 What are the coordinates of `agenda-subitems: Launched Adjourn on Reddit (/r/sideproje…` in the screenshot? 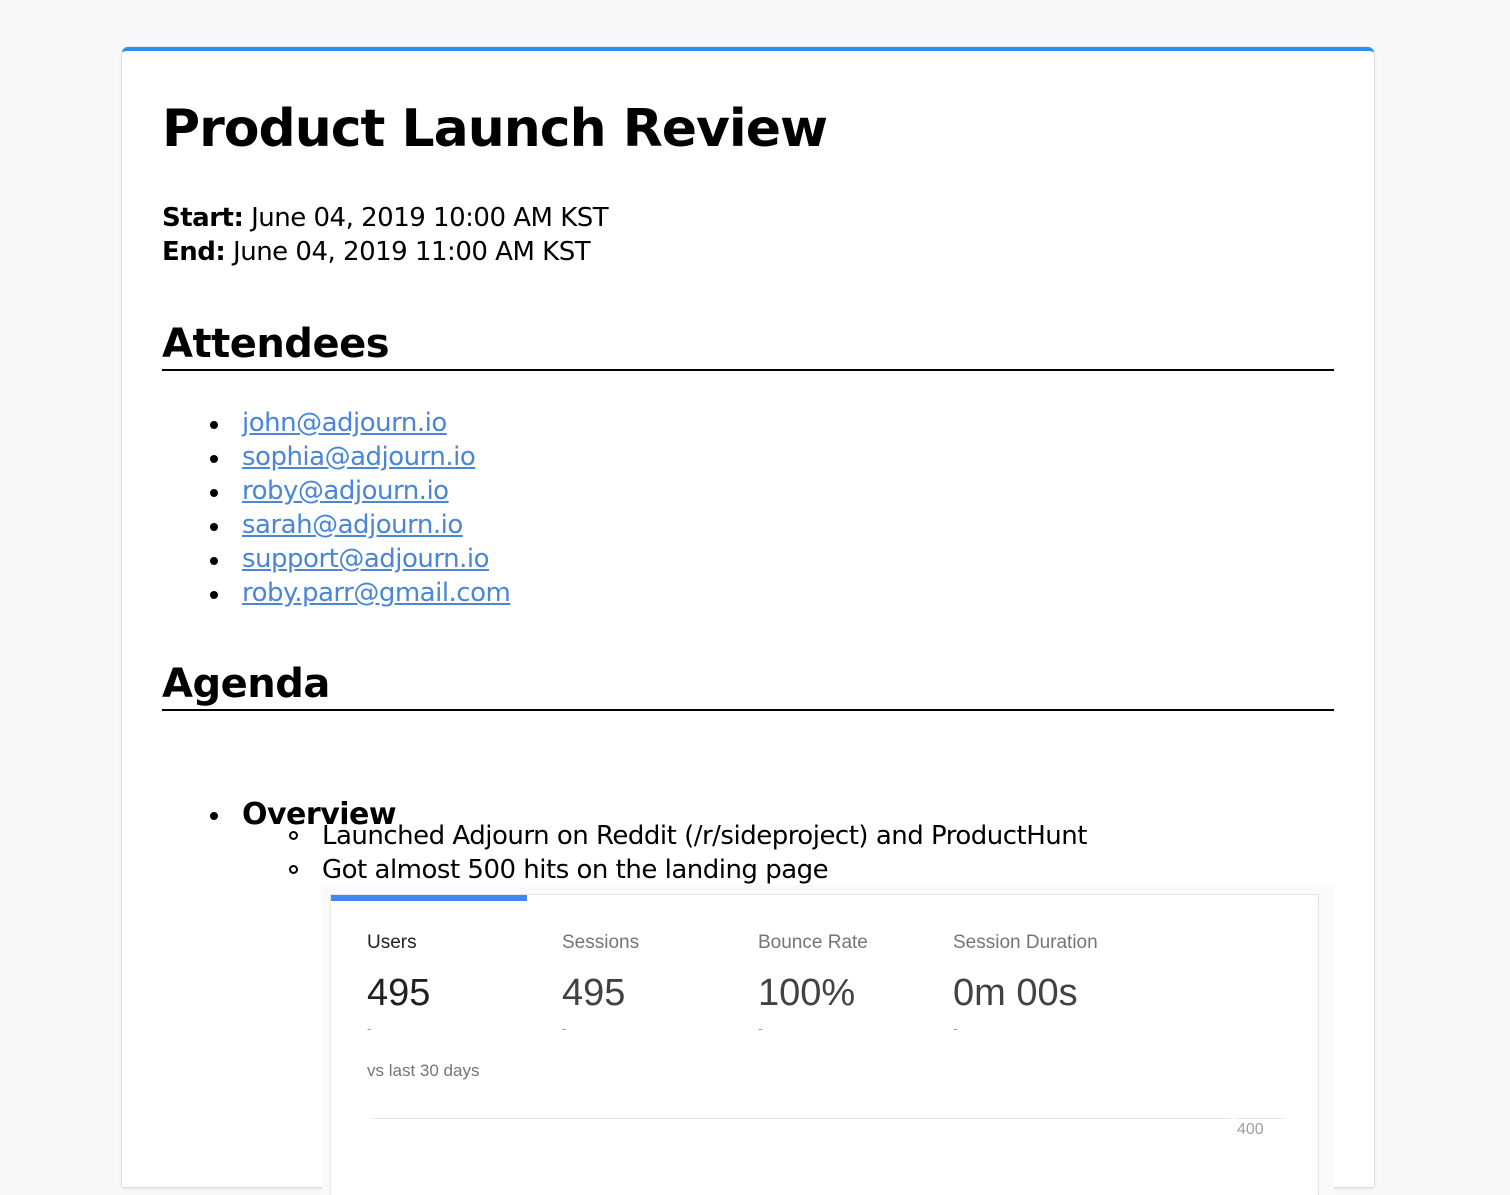 It's located at (688, 853).